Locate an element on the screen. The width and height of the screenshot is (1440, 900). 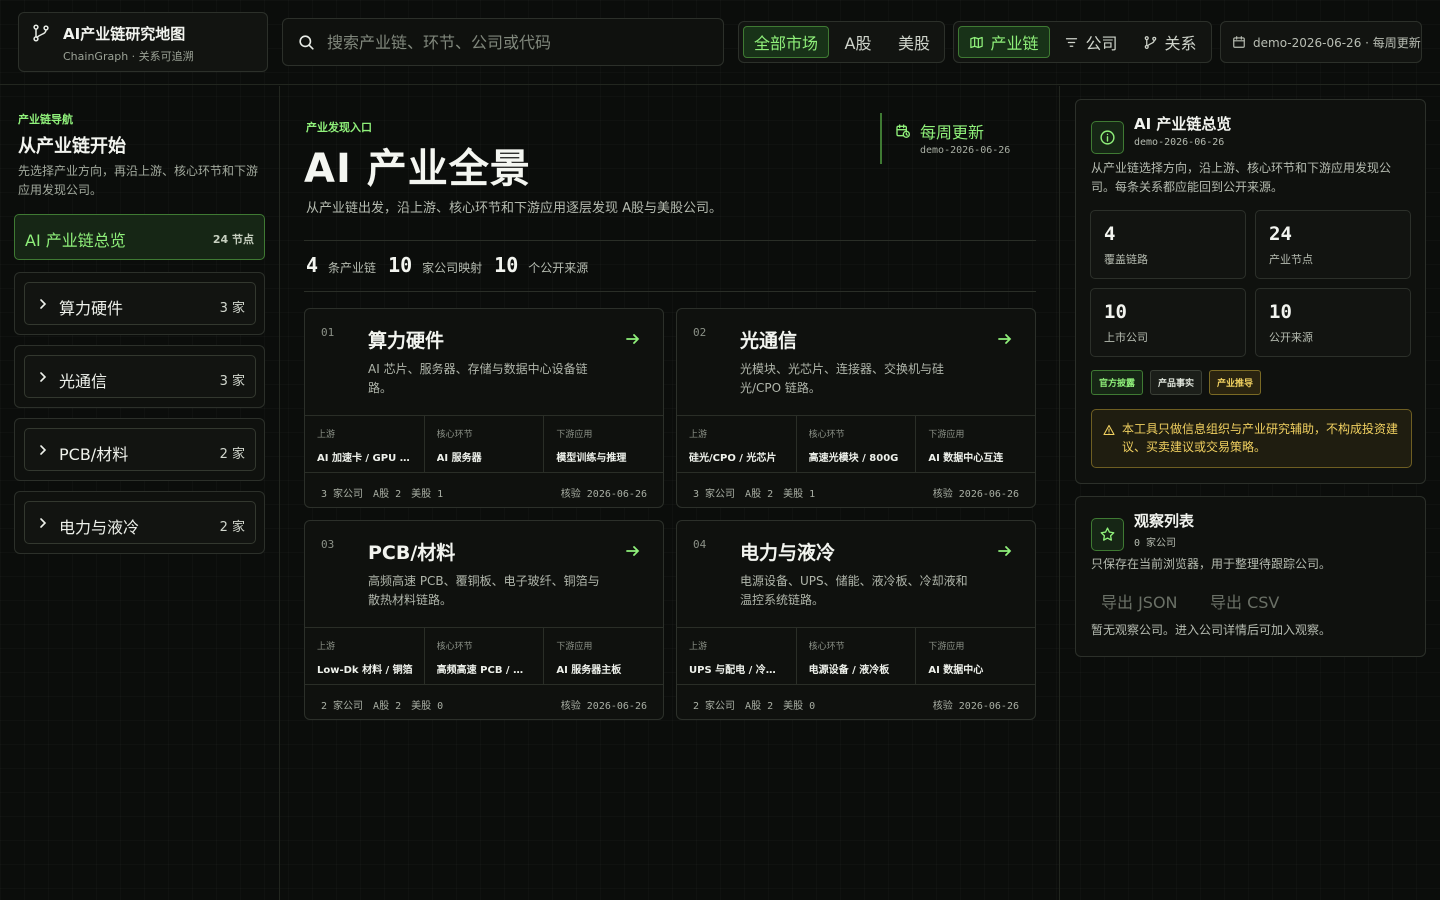
link-value: UPS 与配电 / 冷却液 is located at coordinates (737, 670).